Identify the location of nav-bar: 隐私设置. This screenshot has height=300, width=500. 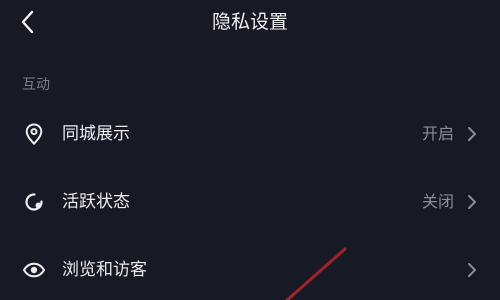
(250, 22).